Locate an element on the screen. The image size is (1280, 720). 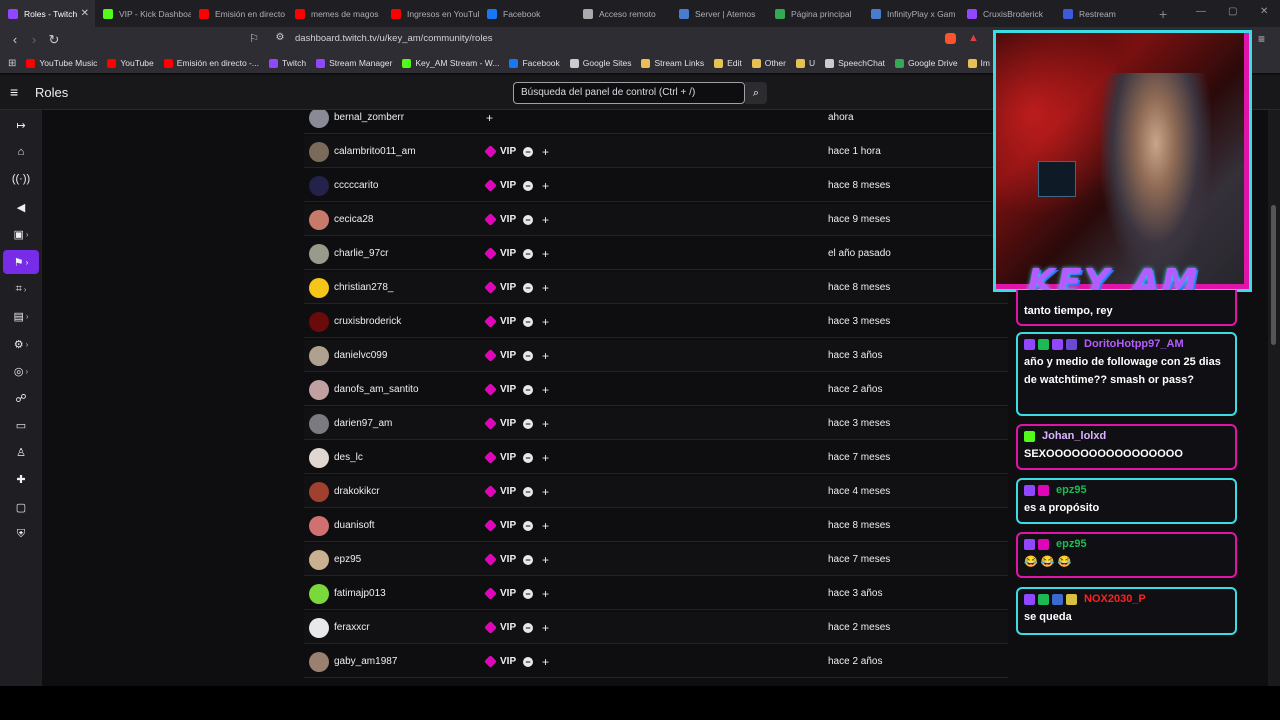
bookmark-item: Im is located at coordinates (978, 63).